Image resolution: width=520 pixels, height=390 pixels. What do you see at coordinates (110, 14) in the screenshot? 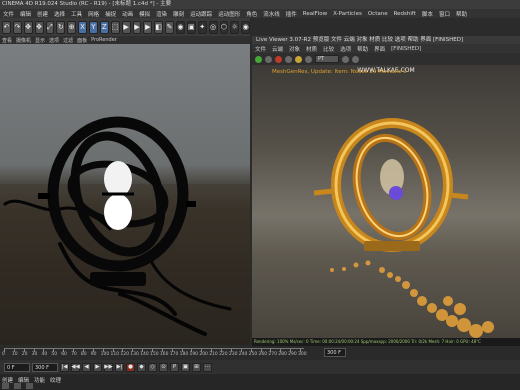
I see `menu-item: 捕捉` at bounding box center [110, 14].